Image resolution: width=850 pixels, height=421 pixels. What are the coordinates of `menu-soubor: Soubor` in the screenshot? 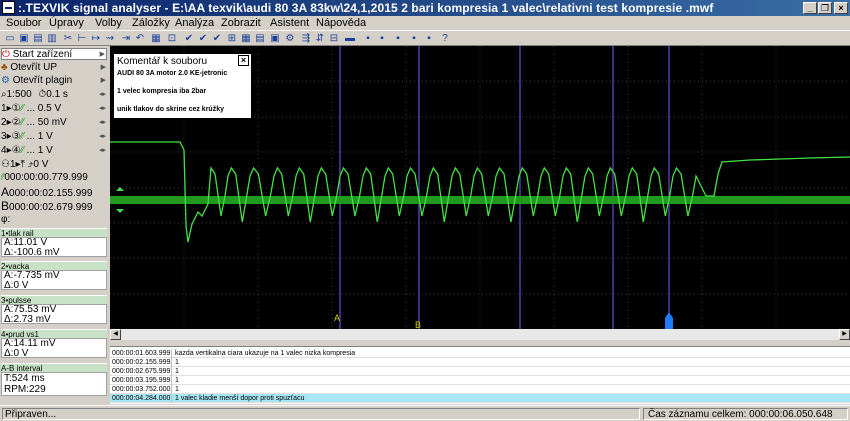 It's located at (23, 23).